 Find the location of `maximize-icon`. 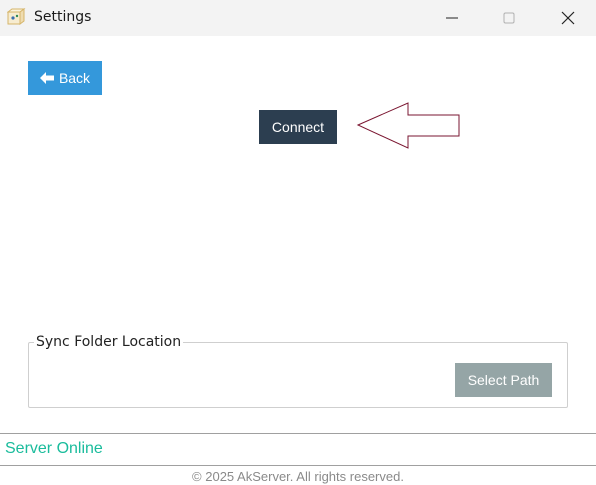

maximize-icon is located at coordinates (509, 18).